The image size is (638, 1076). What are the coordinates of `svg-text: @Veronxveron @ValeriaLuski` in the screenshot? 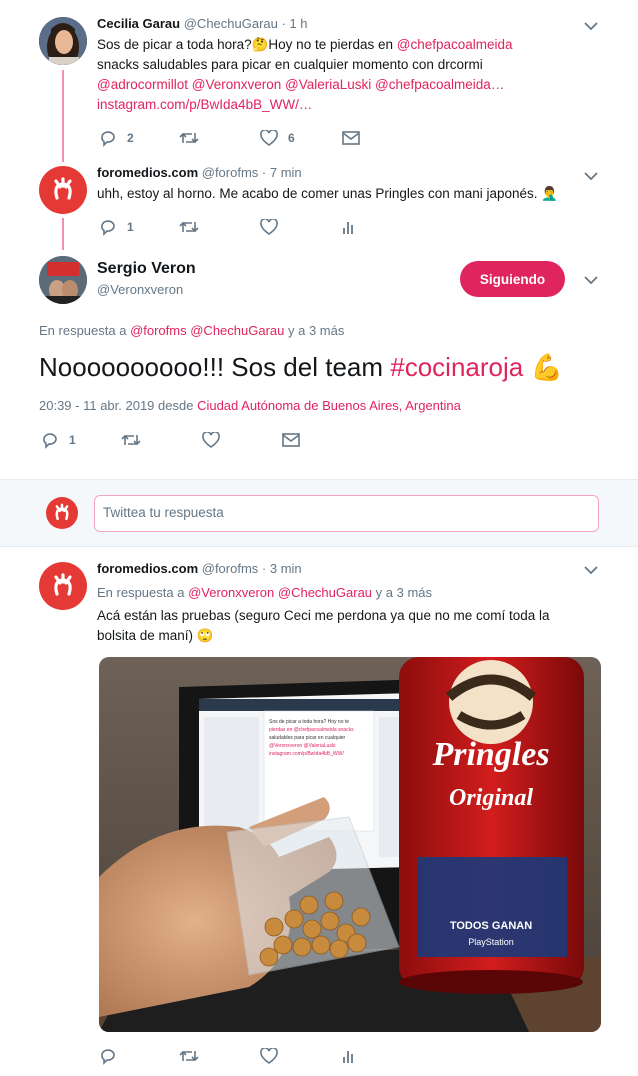 It's located at (302, 746).